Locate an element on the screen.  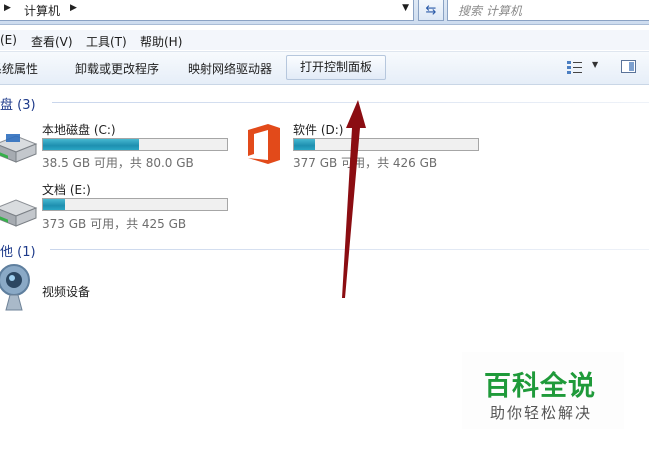
system-properties-button: 系统属性 is located at coordinates (19, 68).